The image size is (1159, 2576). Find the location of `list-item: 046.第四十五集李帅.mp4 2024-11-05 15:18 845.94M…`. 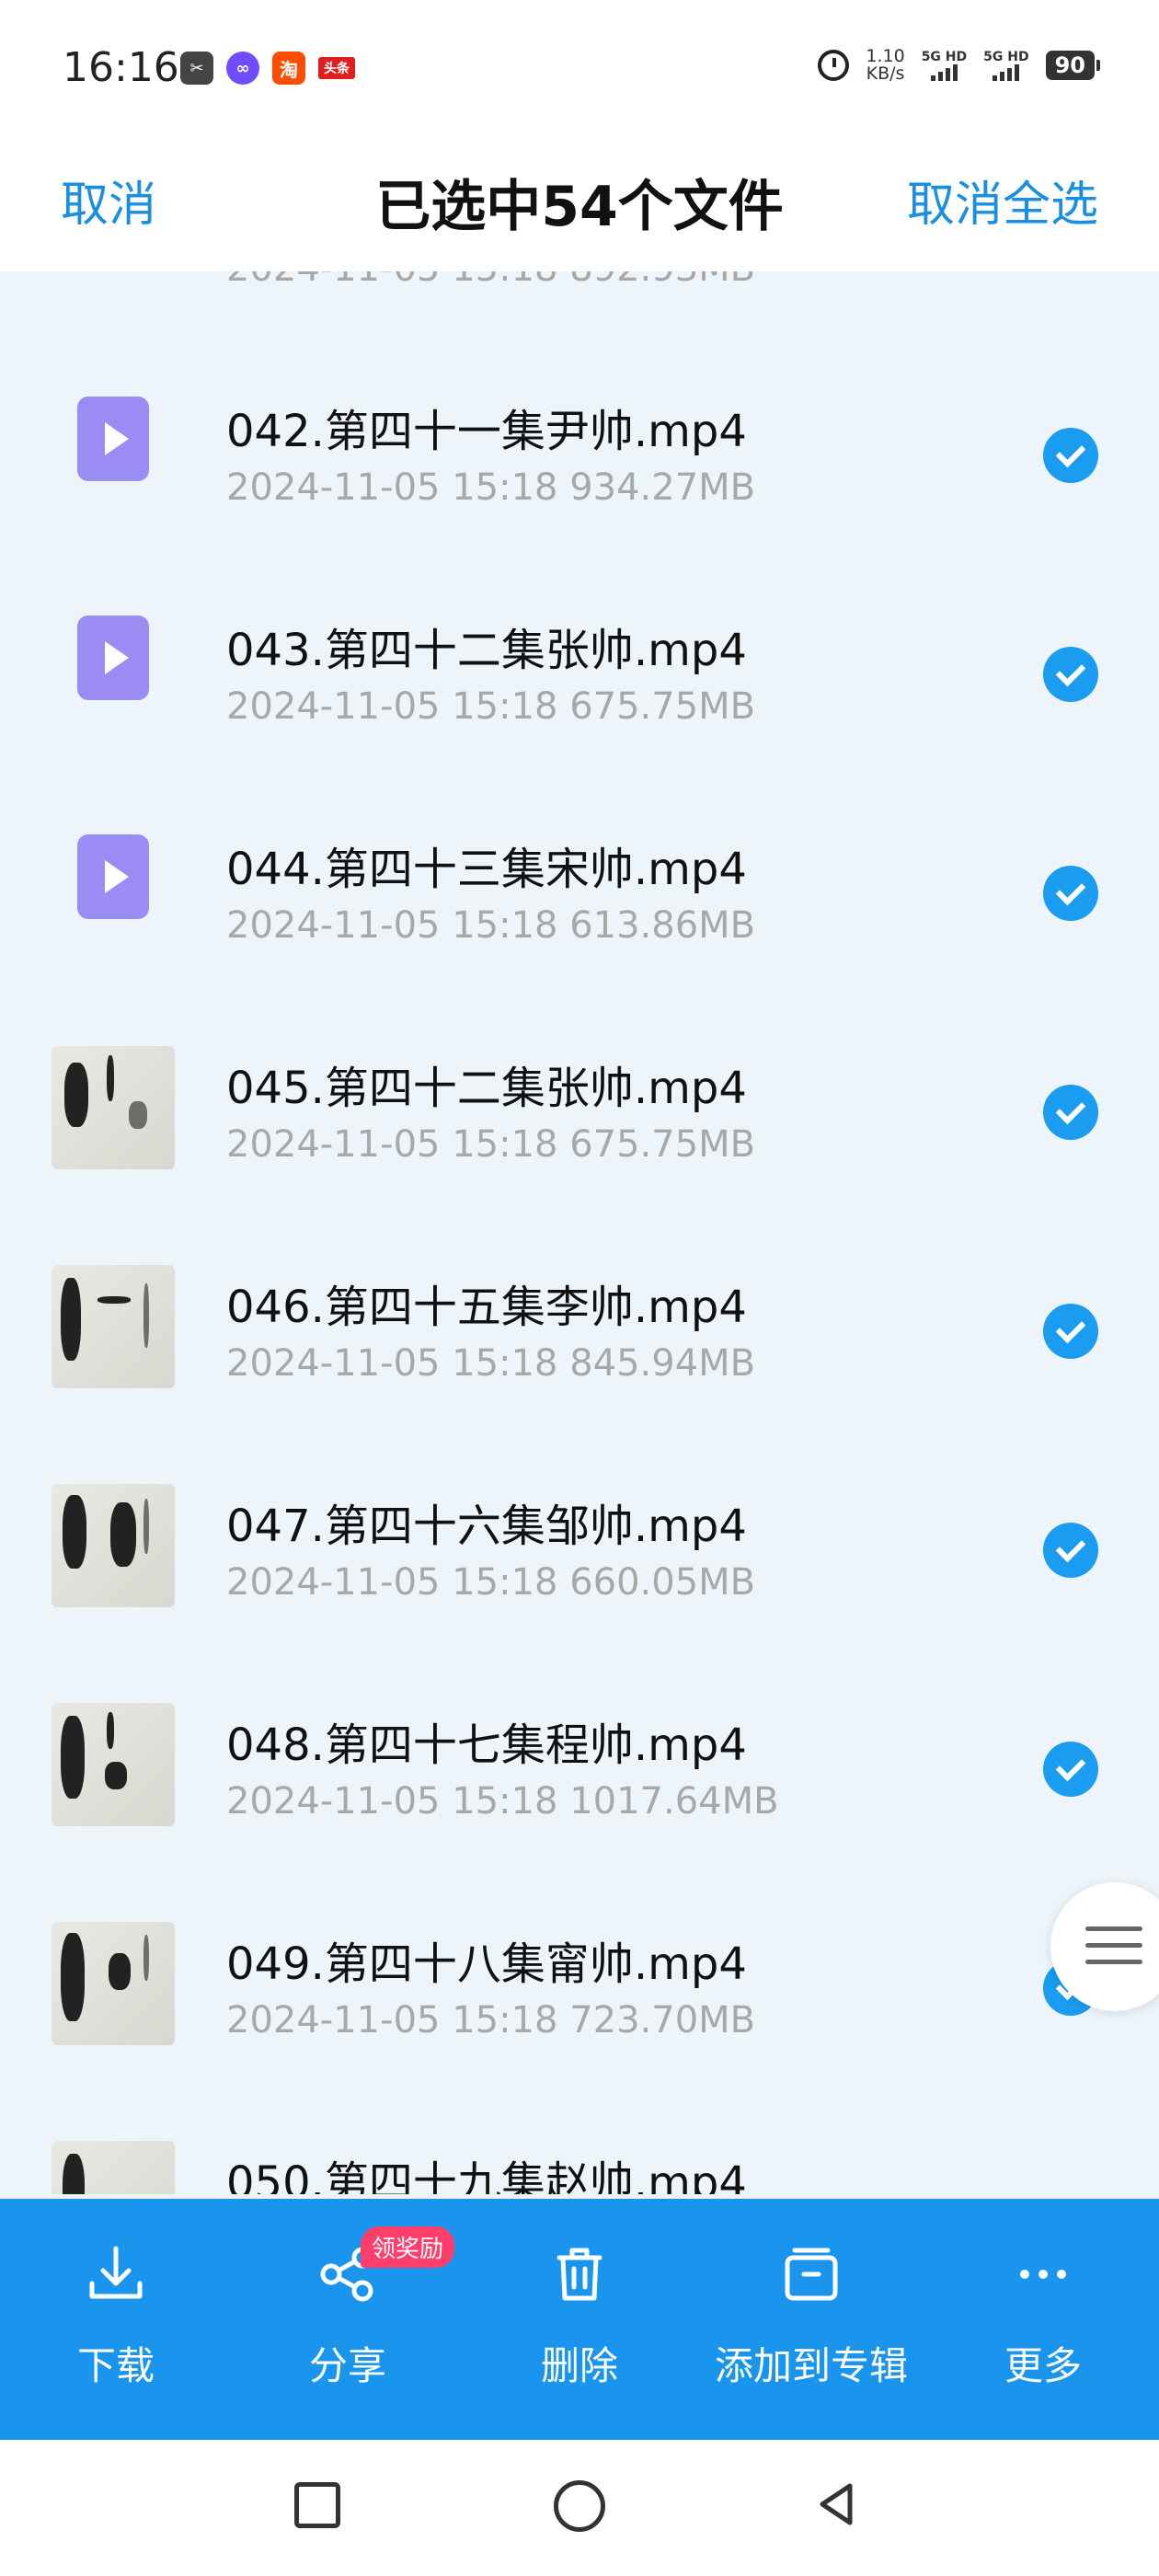

list-item: 046.第四十五集李帅.mp4 2024-11-05 15:18 845.94M… is located at coordinates (579, 1326).